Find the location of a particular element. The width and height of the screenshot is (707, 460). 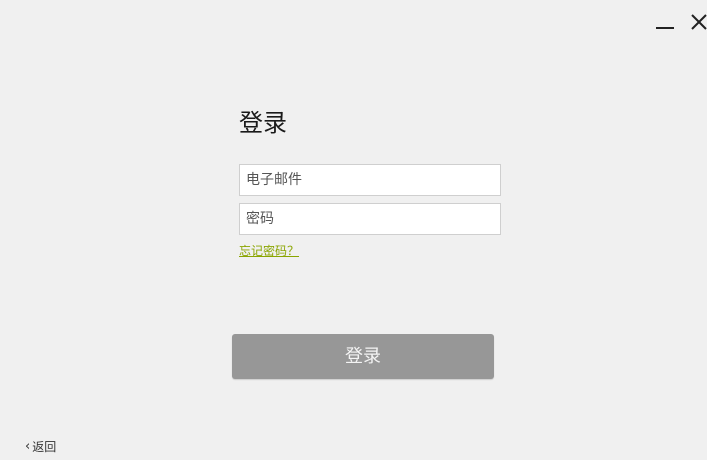

back-label: 返回 is located at coordinates (44, 447).